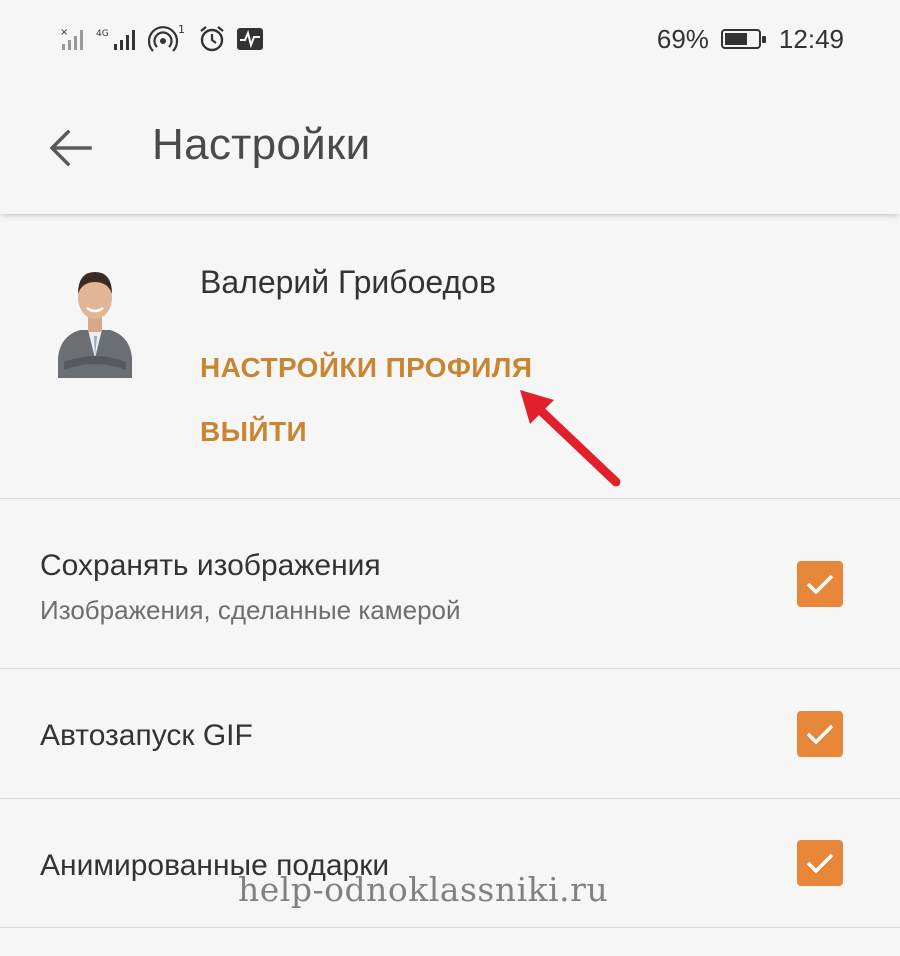 The image size is (900, 956). I want to click on profile-settings-link: НАСТРОЙКИ ПРОФИЛЯ, so click(366, 368).